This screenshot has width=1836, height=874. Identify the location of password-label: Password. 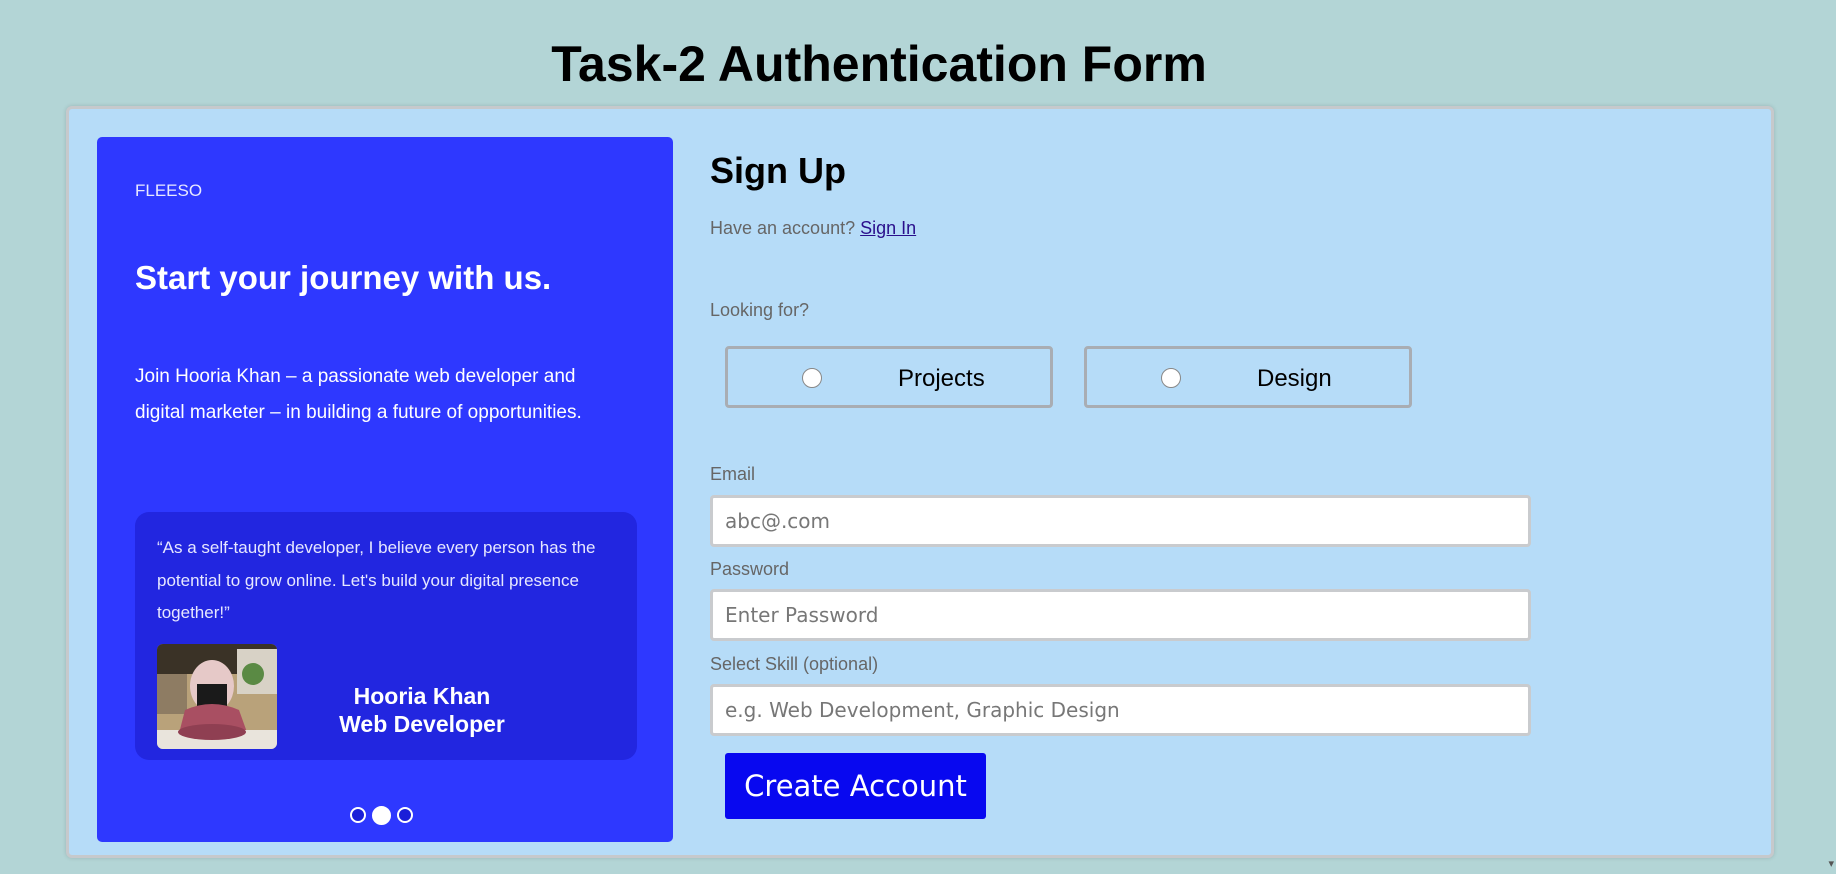
(750, 569).